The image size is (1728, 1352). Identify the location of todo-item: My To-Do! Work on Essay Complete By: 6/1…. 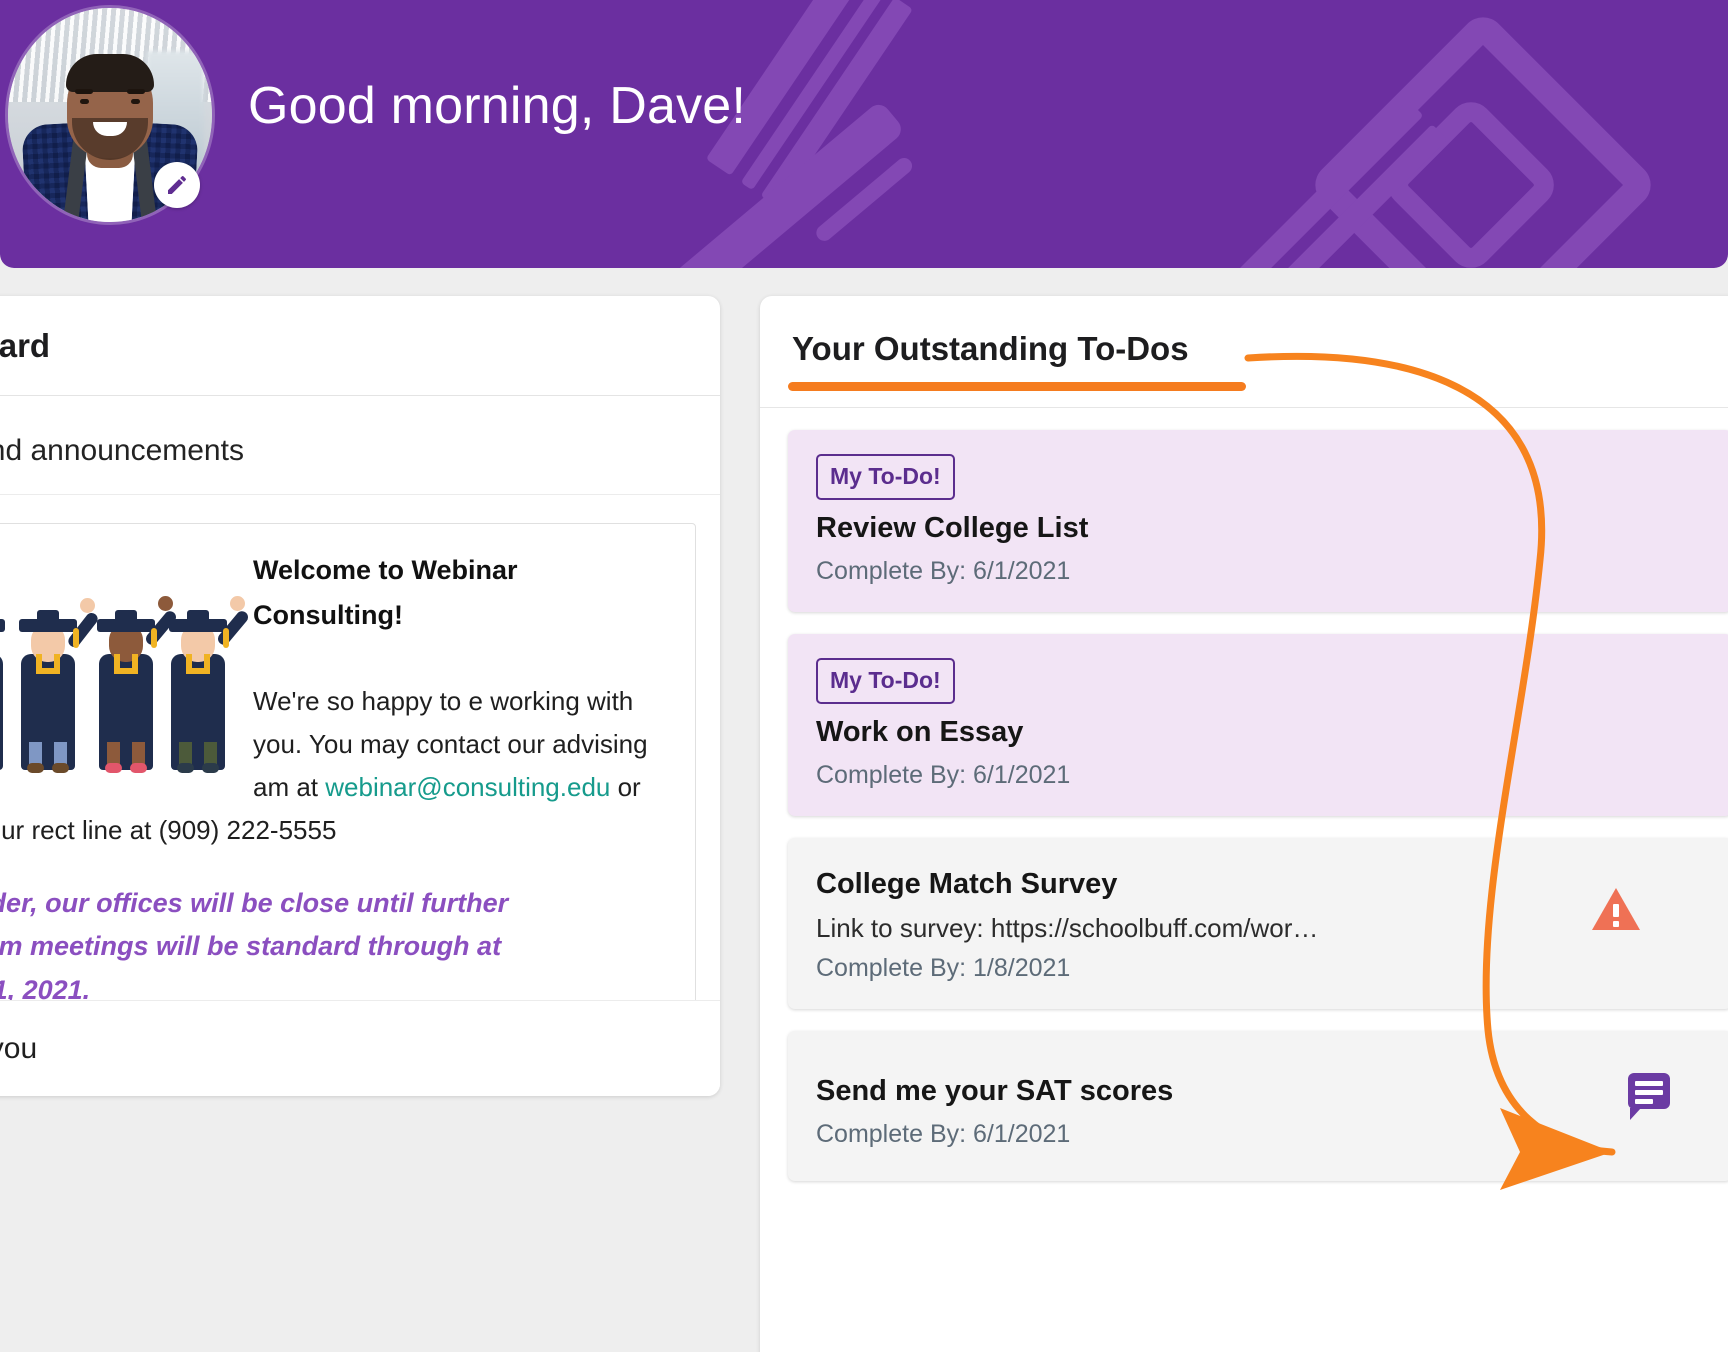
(1258, 725).